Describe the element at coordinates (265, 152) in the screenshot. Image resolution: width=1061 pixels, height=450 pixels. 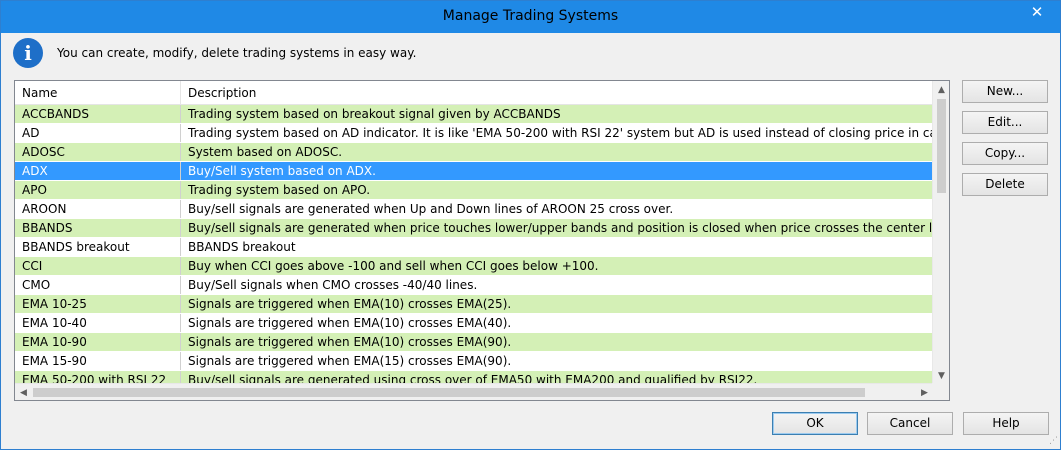
I see `cell-description: System based on ADOSC.` at that location.